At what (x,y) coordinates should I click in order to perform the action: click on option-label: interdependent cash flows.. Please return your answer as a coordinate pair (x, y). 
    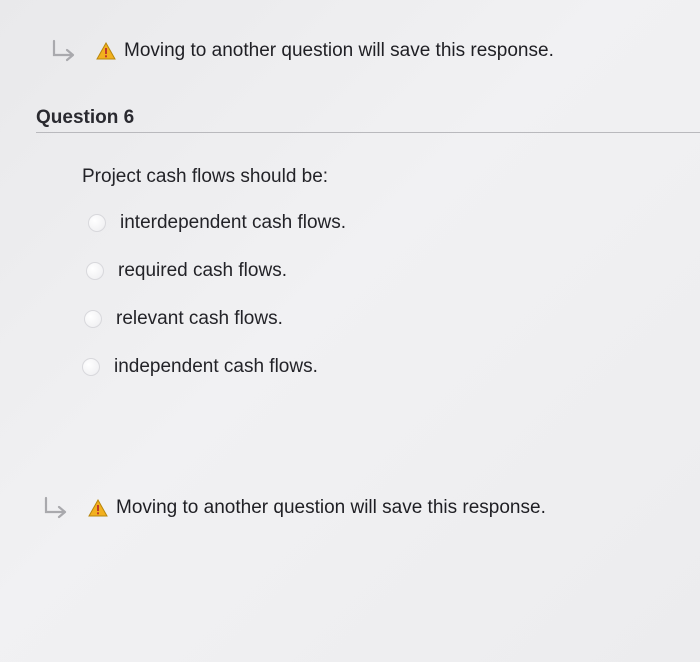
    Looking at the image, I should click on (233, 222).